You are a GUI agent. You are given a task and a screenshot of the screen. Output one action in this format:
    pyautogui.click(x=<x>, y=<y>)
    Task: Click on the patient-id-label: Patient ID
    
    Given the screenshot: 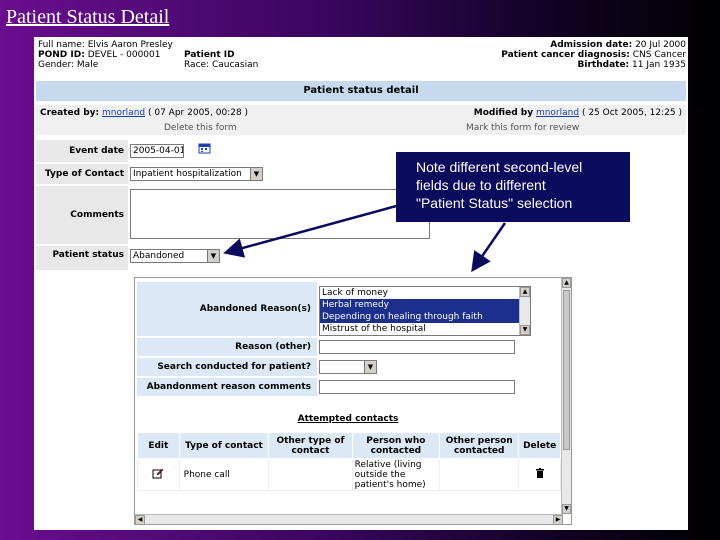 What is the action you would take?
    pyautogui.click(x=209, y=55)
    